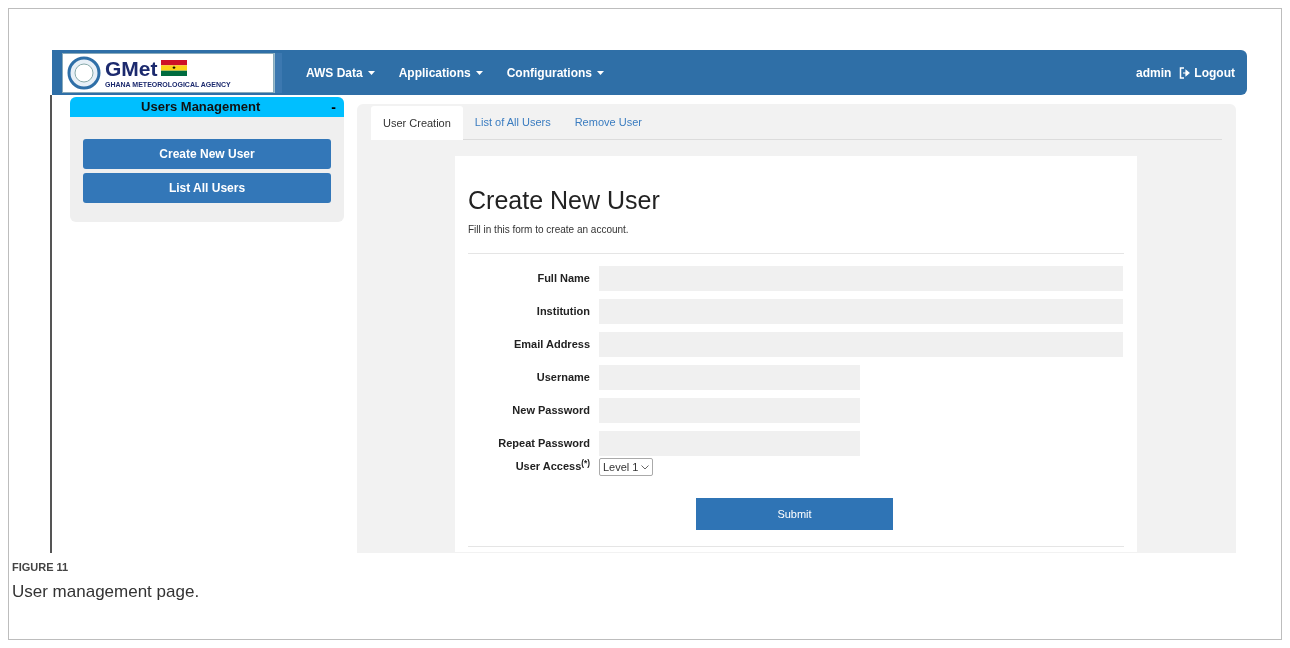  I want to click on logout-icon, so click(1185, 72).